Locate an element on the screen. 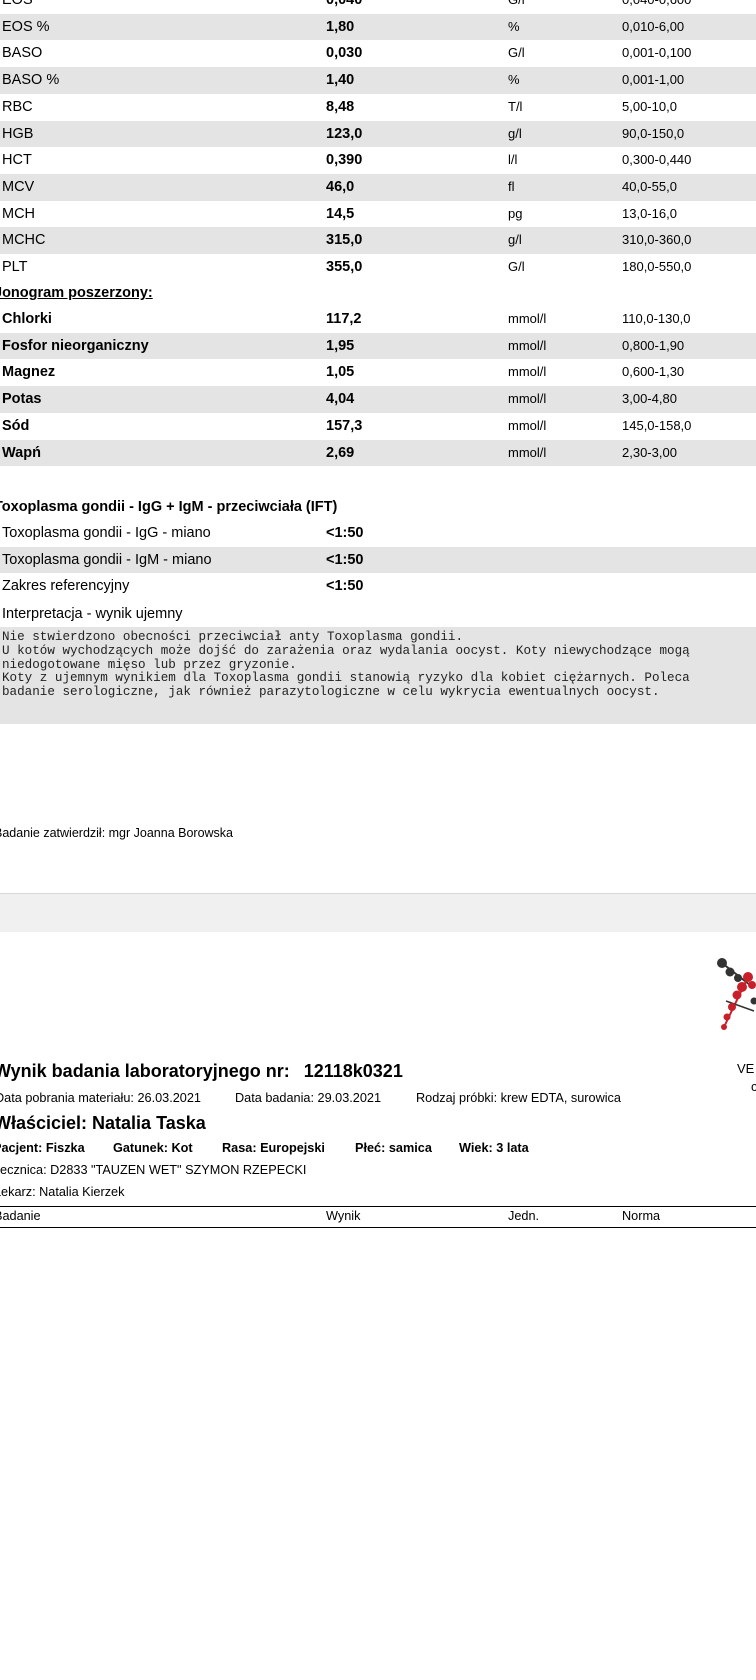 The height and width of the screenshot is (1680, 756). test-unit: pg is located at coordinates (515, 213).